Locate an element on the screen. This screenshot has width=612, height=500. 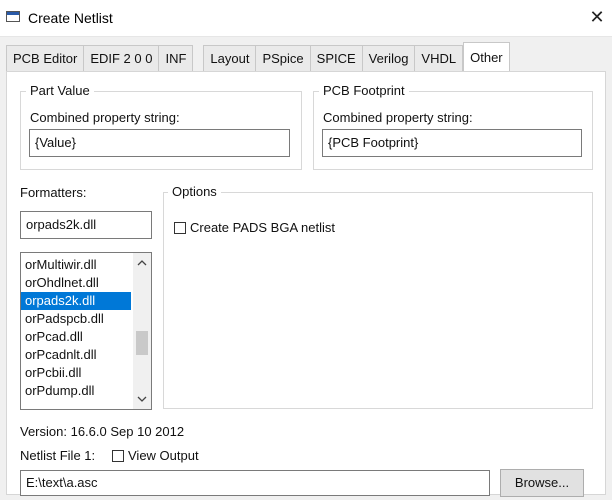
close-icon: ✕ is located at coordinates (597, 17).